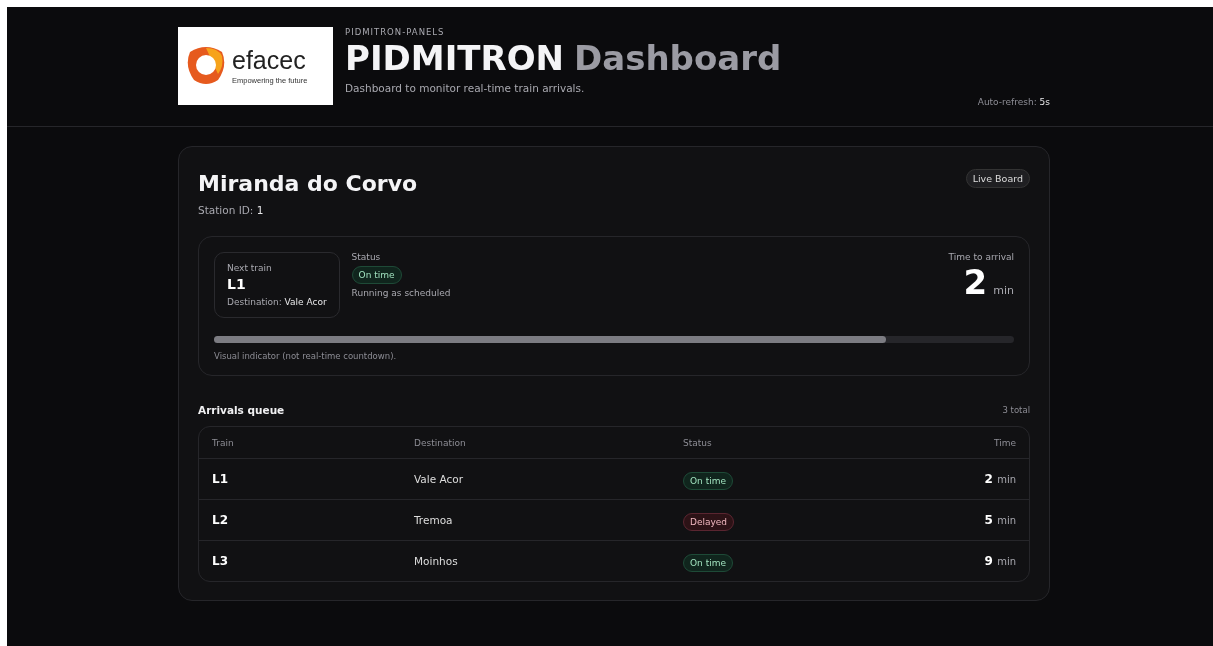  What do you see at coordinates (439, 479) in the screenshot?
I see `destination-cell-text: Vale Acor` at bounding box center [439, 479].